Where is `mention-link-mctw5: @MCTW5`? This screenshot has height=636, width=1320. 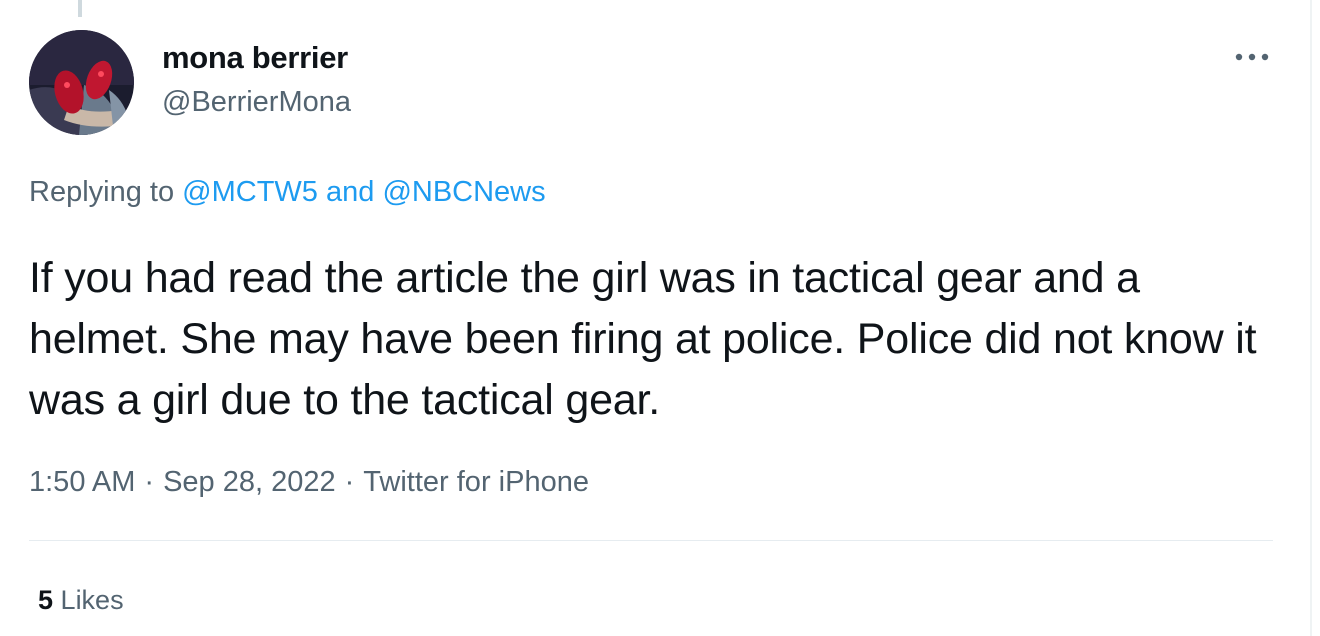 mention-link-mctw5: @MCTW5 is located at coordinates (250, 192).